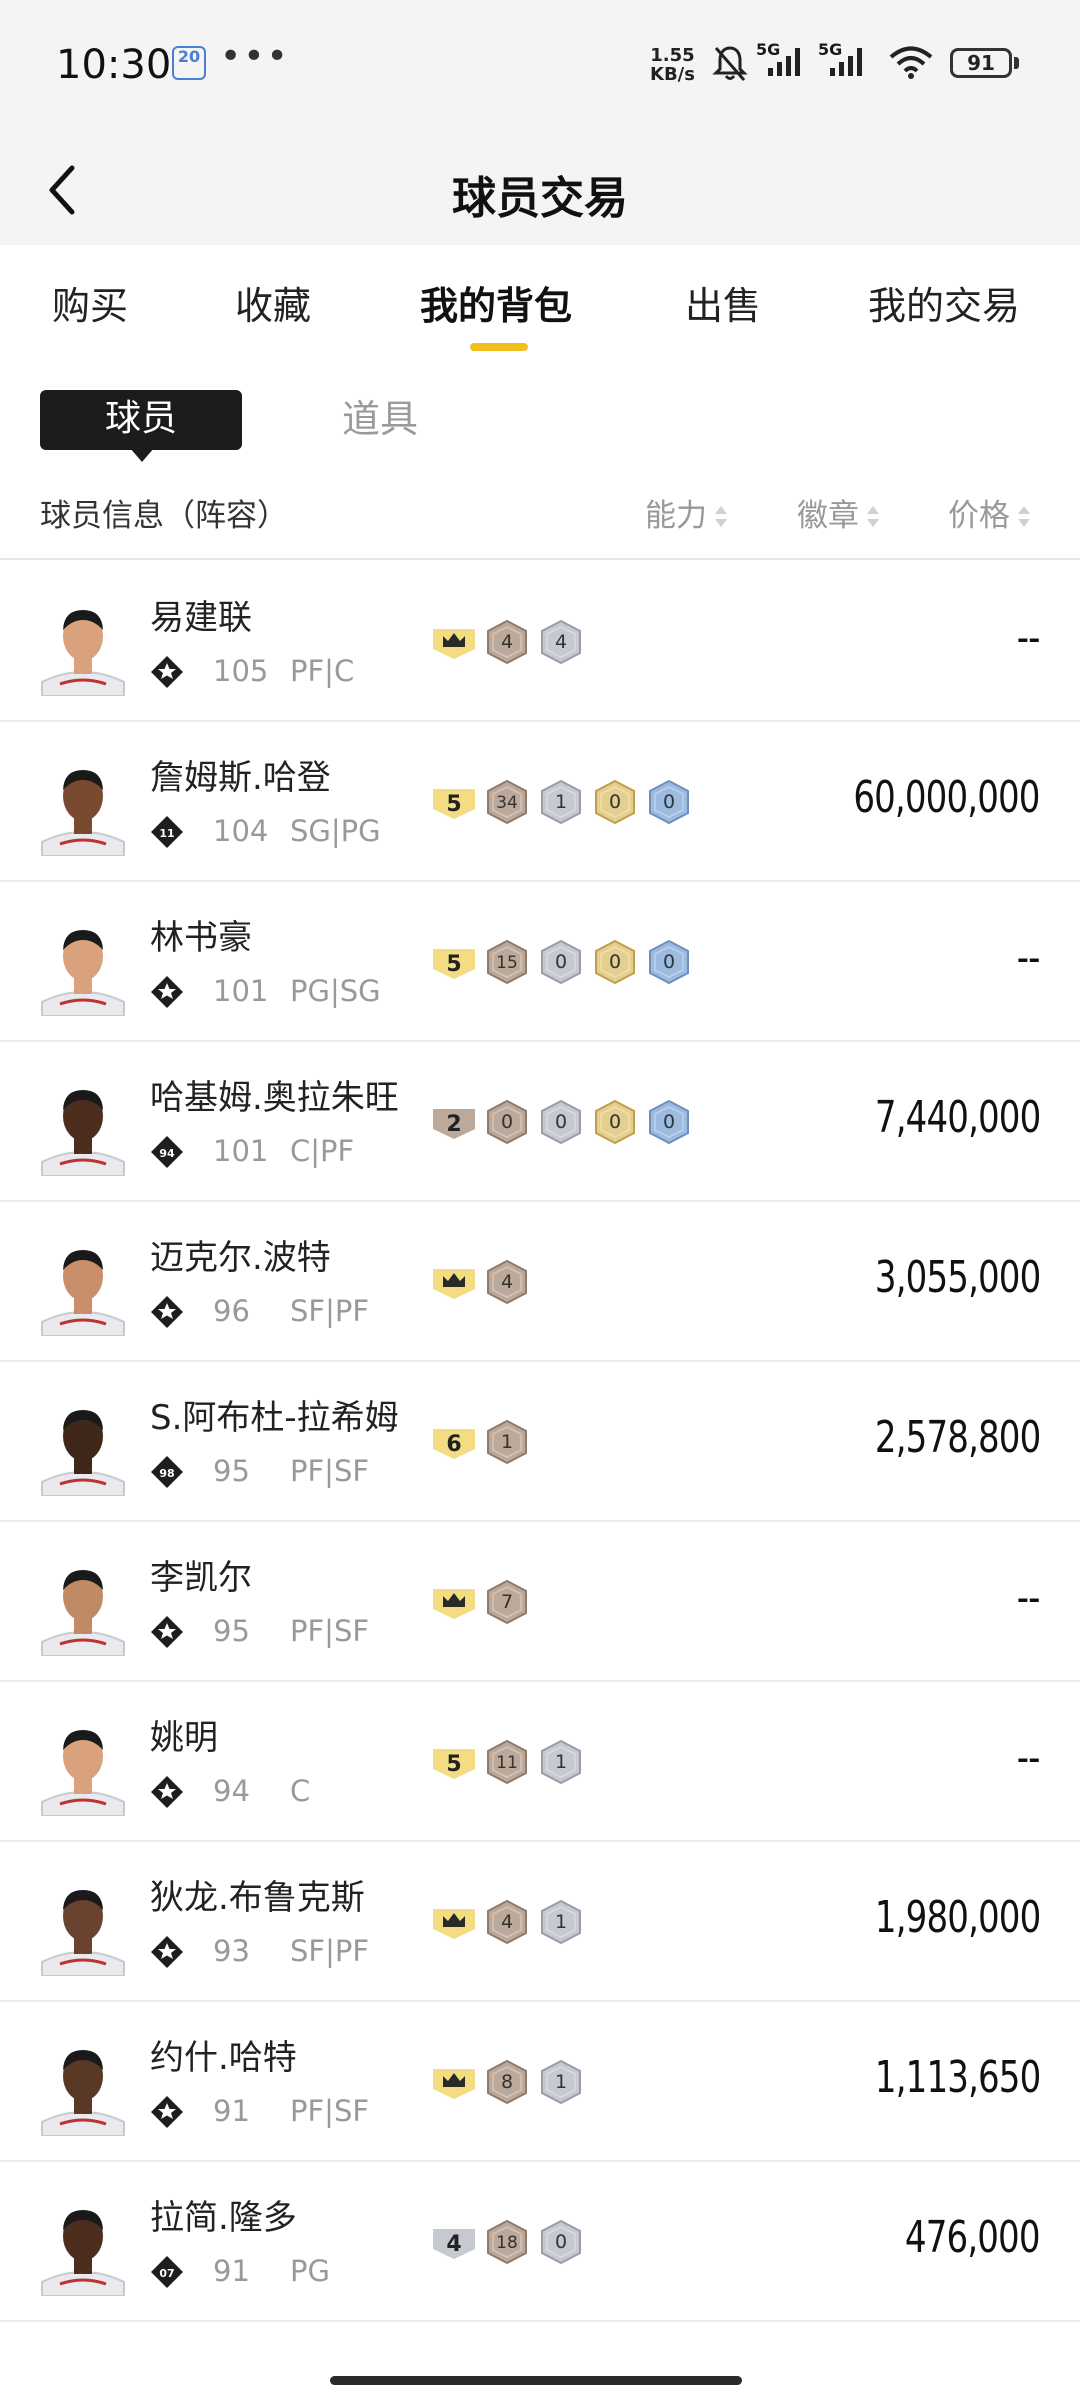  Describe the element at coordinates (184, 1738) in the screenshot. I see `player-name: 姚明` at that location.